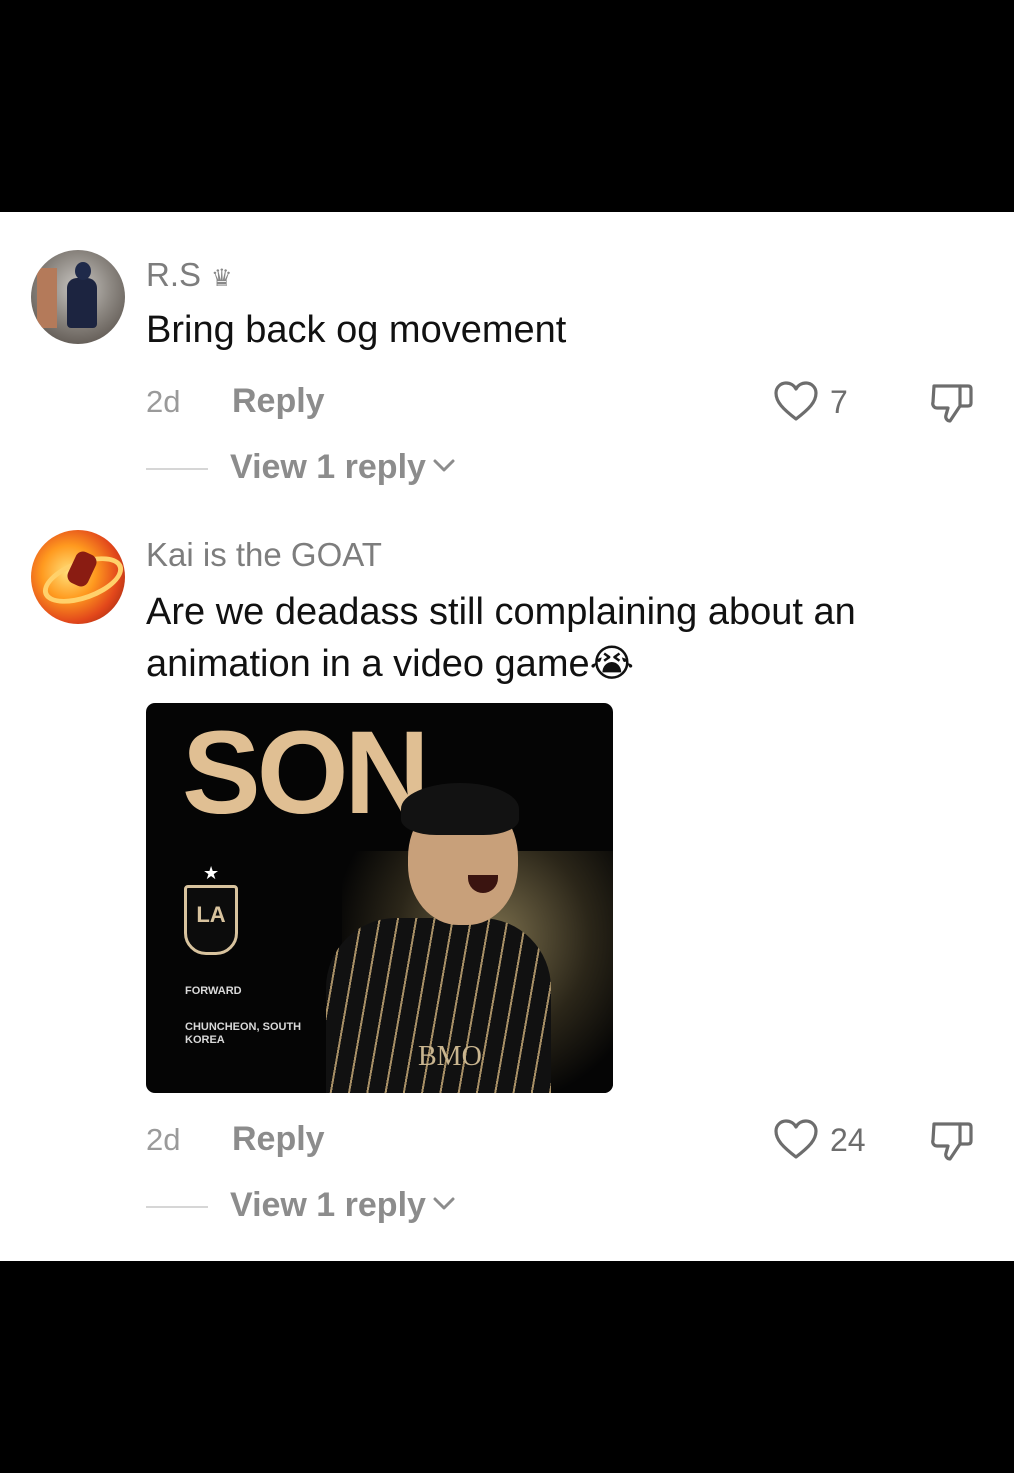 This screenshot has width=1014, height=1473. Describe the element at coordinates (47, 298) in the screenshot. I see `avatar-background` at that location.